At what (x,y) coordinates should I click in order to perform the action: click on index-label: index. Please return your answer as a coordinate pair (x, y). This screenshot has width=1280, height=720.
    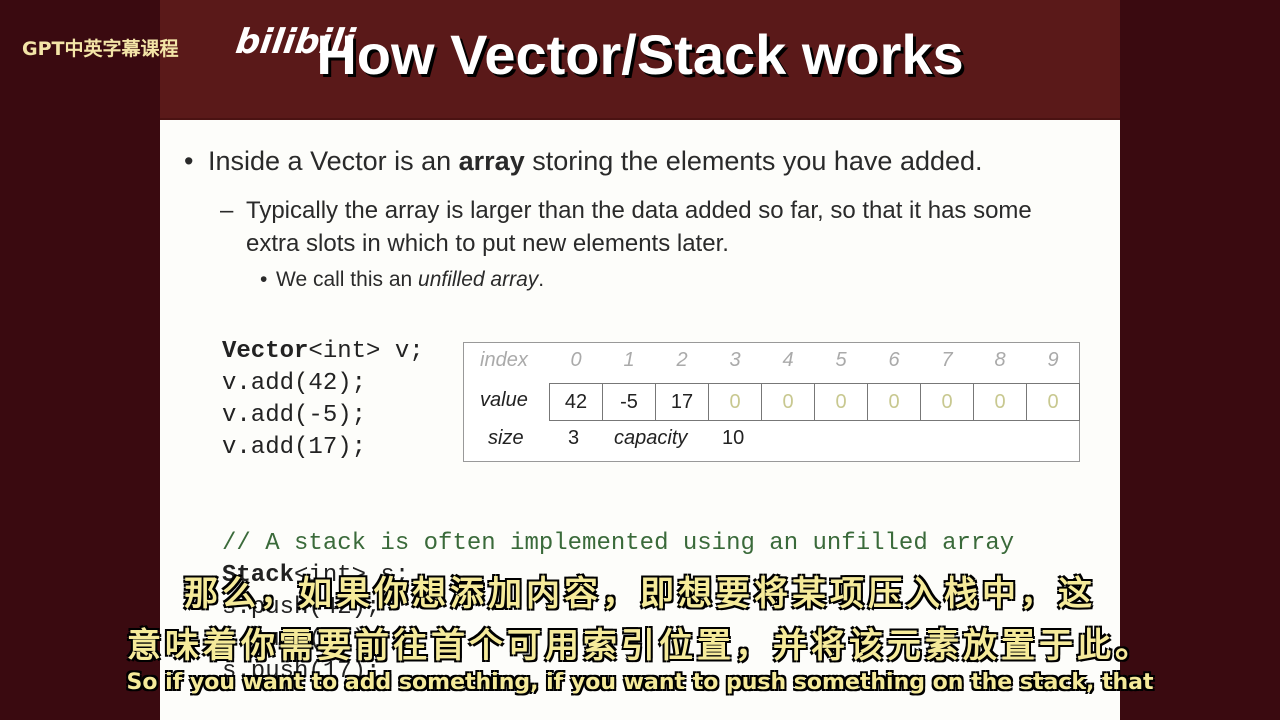
    Looking at the image, I should click on (504, 360).